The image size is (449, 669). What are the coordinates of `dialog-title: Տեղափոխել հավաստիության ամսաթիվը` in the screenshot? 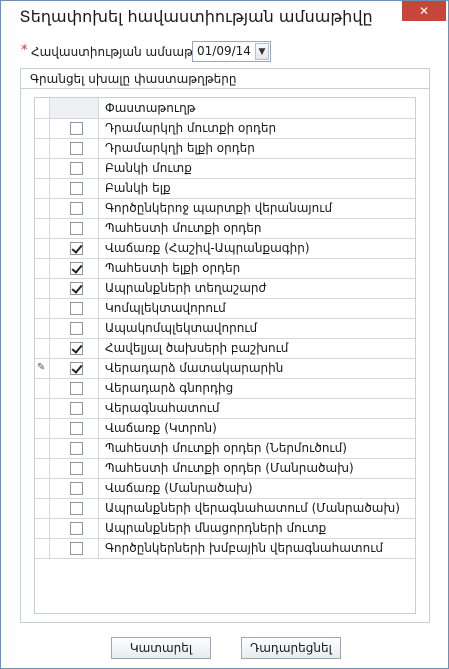 It's located at (196, 16).